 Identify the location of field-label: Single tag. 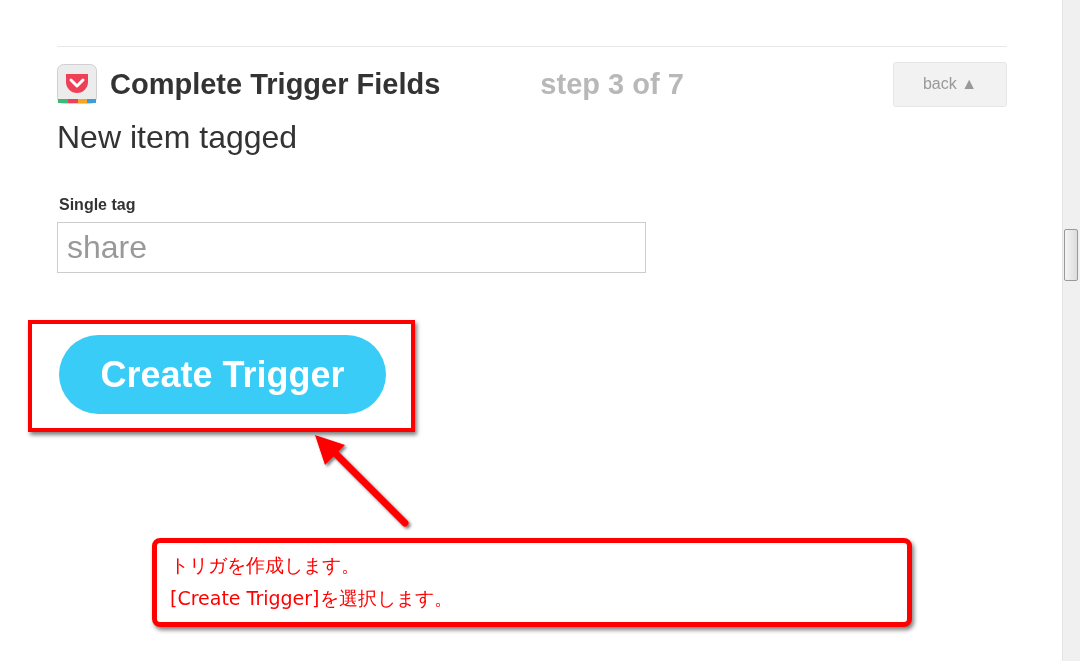
(98, 205).